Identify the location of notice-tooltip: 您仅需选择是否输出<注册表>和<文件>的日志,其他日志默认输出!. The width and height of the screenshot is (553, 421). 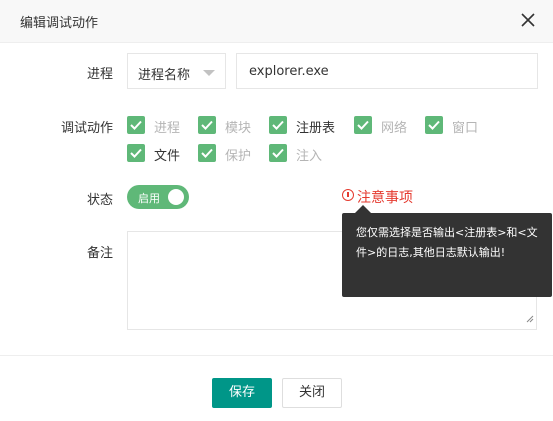
(447, 251).